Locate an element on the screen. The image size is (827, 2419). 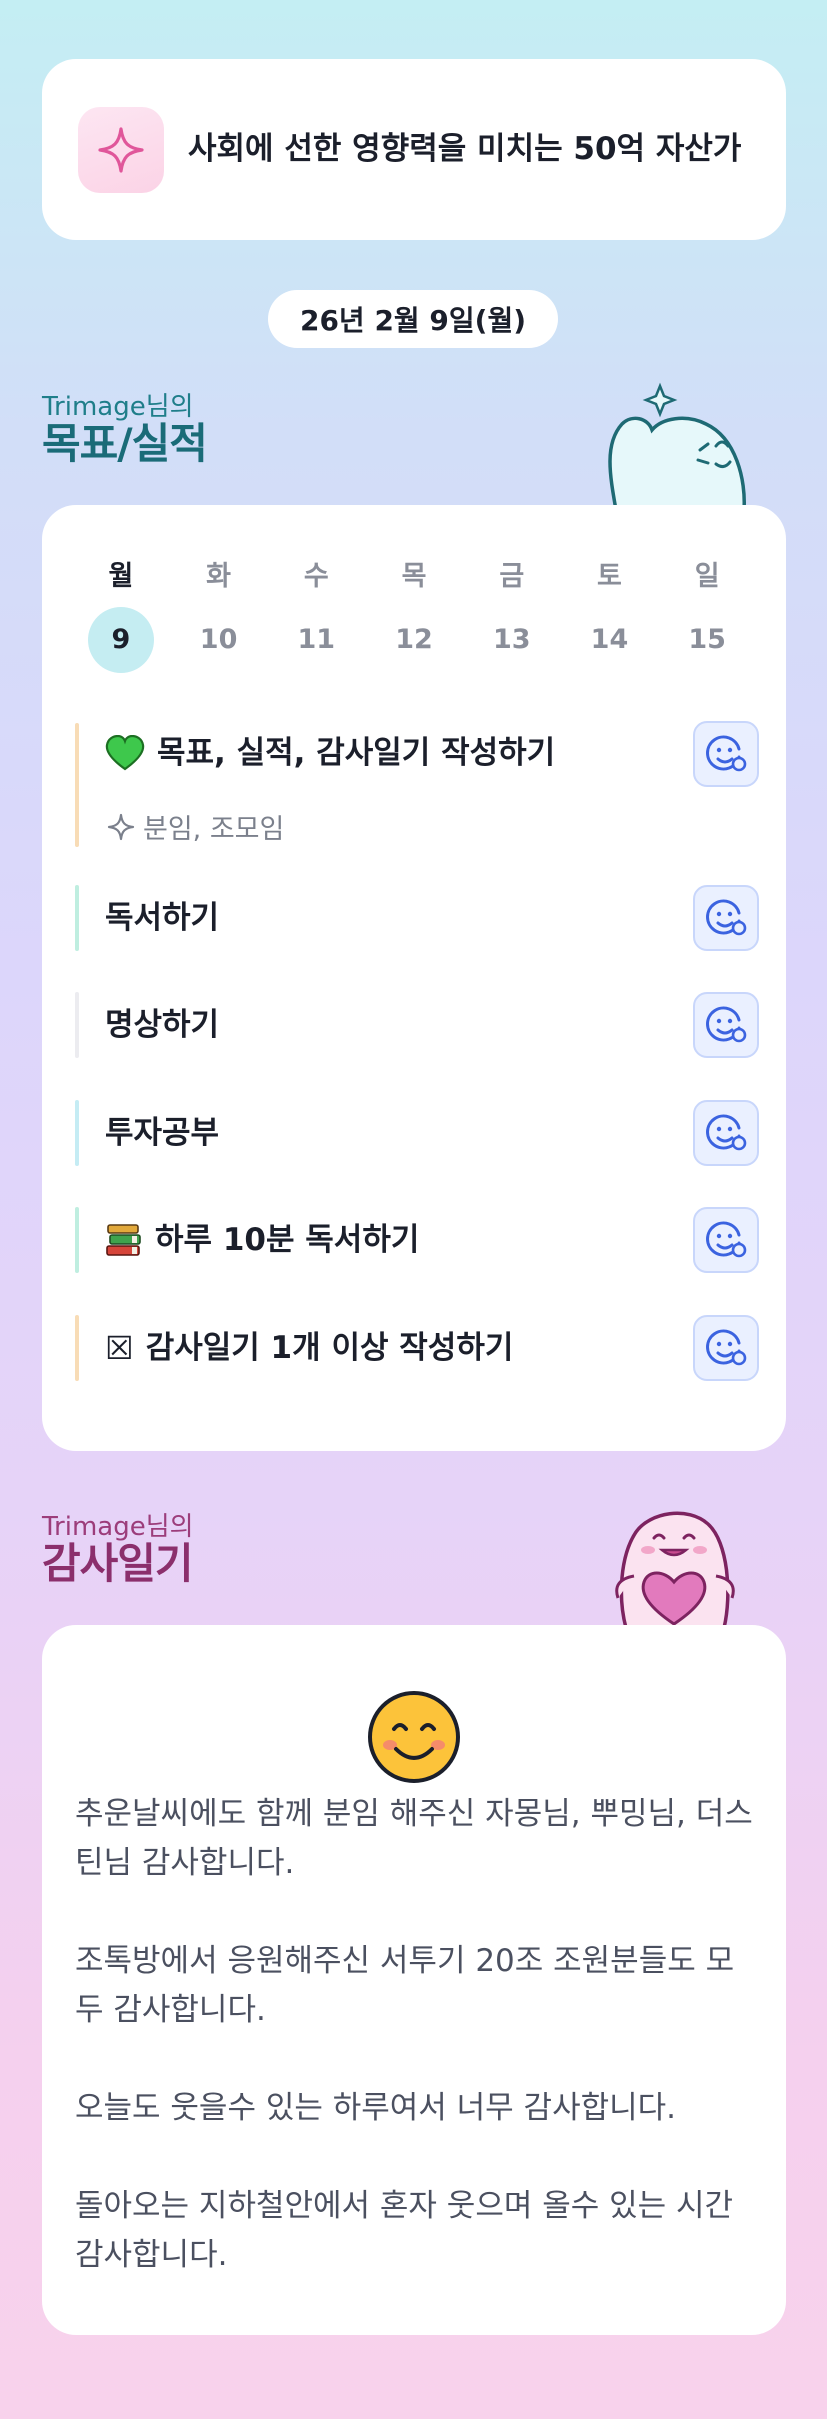
task-label: ☒ 감사일기 1개 이상 작성하기 is located at coordinates (309, 1348).